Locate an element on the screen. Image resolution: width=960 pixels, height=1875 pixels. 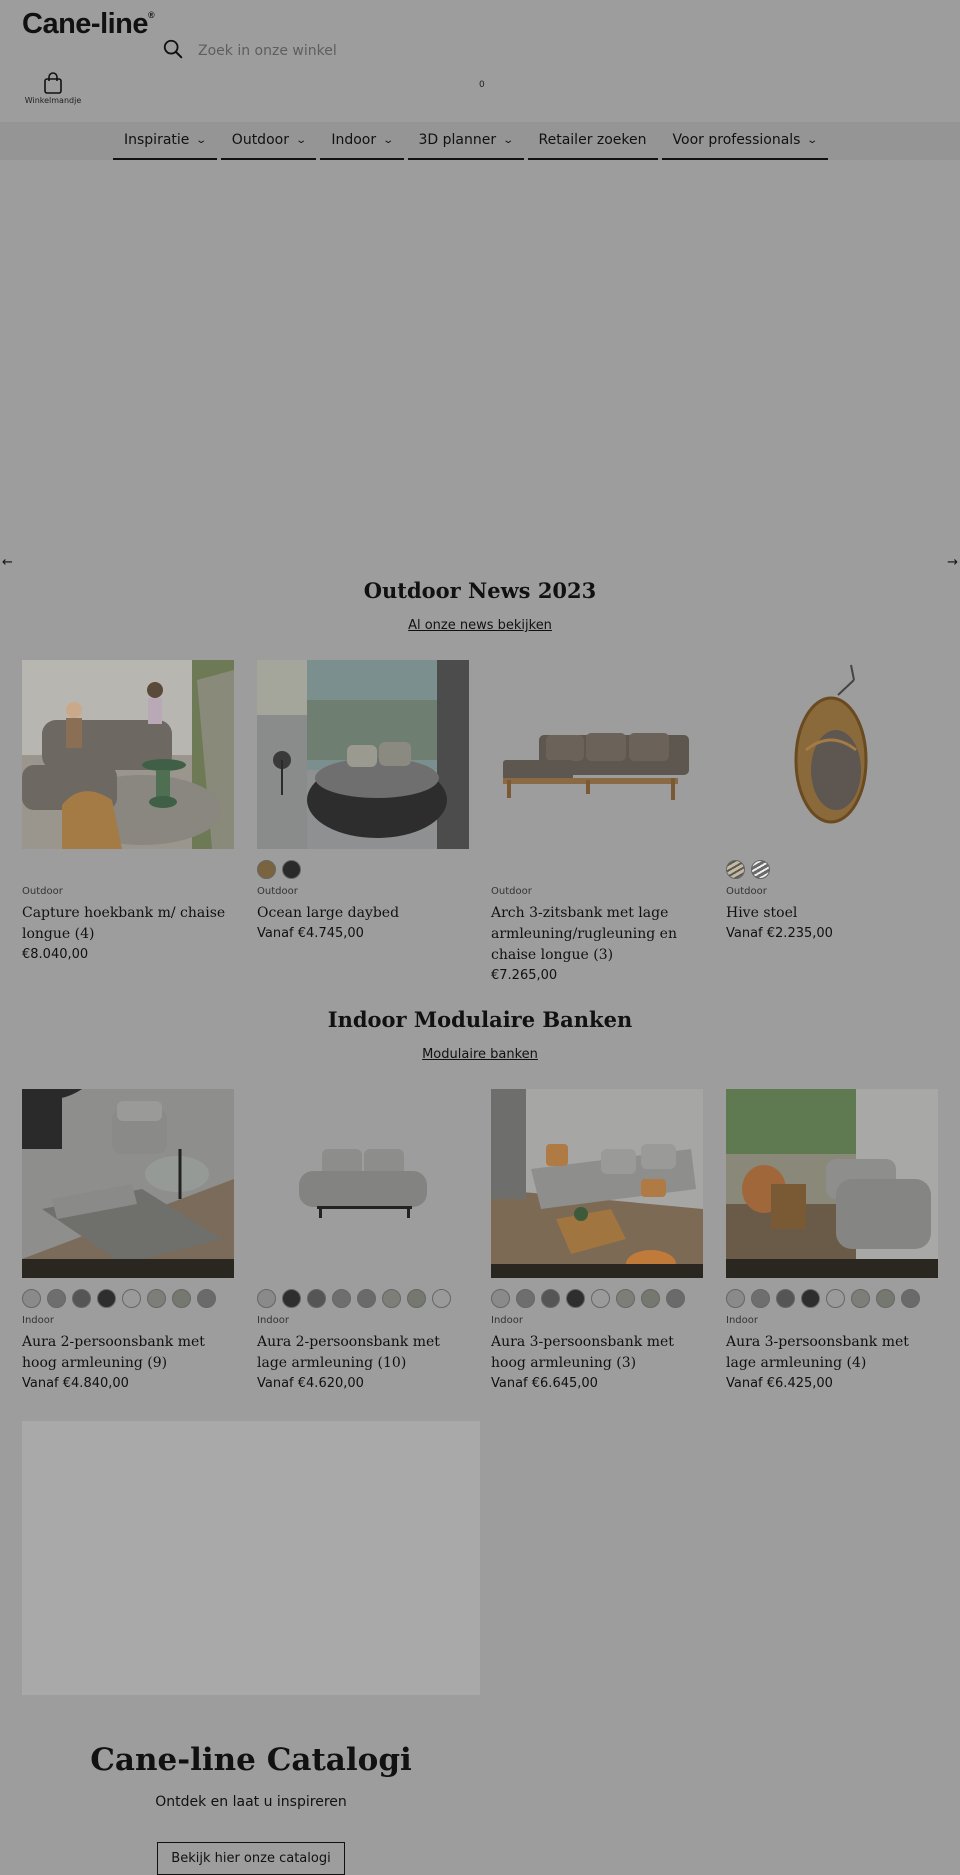
search-input is located at coordinates (378, 51).